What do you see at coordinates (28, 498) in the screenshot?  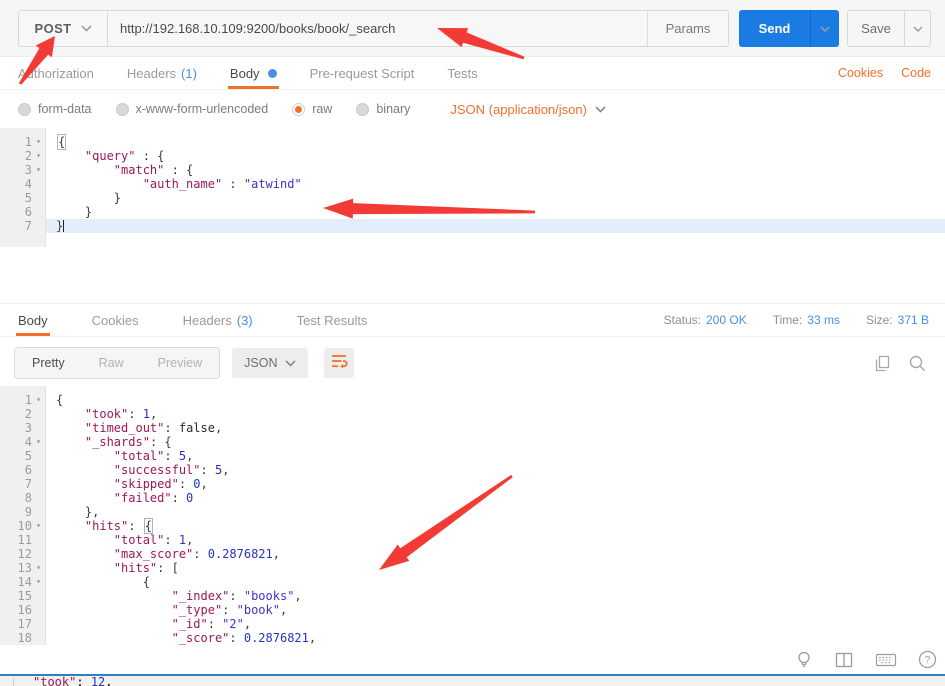 I see `line-number: 8` at bounding box center [28, 498].